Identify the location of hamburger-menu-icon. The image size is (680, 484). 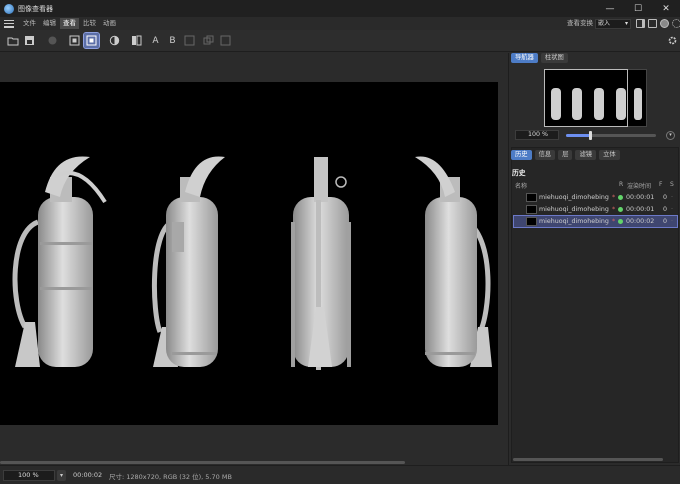
(9, 23).